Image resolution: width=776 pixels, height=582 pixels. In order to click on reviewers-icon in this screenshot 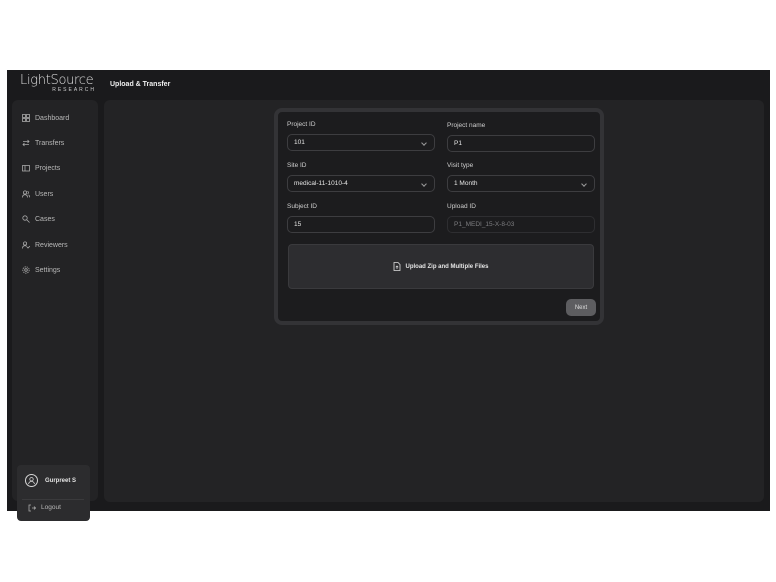, I will do `click(26, 245)`.